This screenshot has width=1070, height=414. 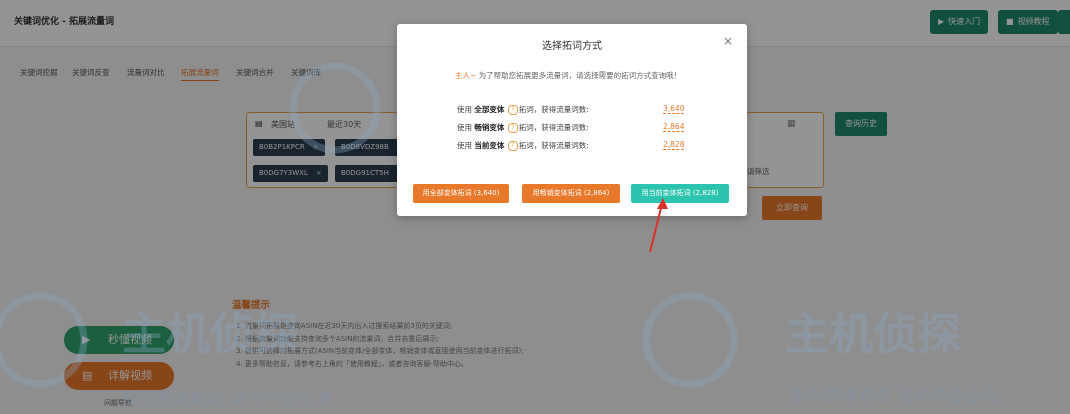 What do you see at coordinates (571, 193) in the screenshot?
I see `expand-bestseller-variants-button: 用畅销变体拓词 (2,864)` at bounding box center [571, 193].